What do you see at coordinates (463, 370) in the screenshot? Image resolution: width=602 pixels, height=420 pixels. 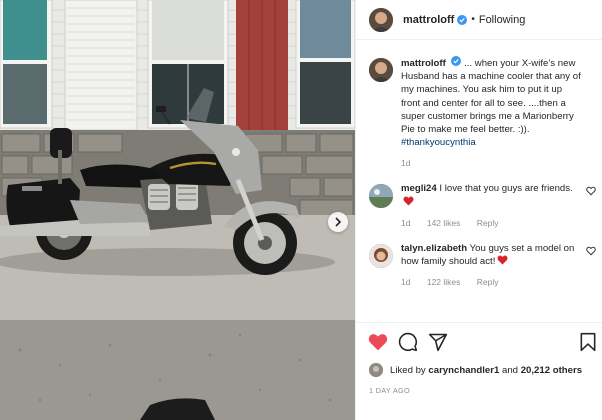 I see `liked-by-user: carynchandler1` at bounding box center [463, 370].